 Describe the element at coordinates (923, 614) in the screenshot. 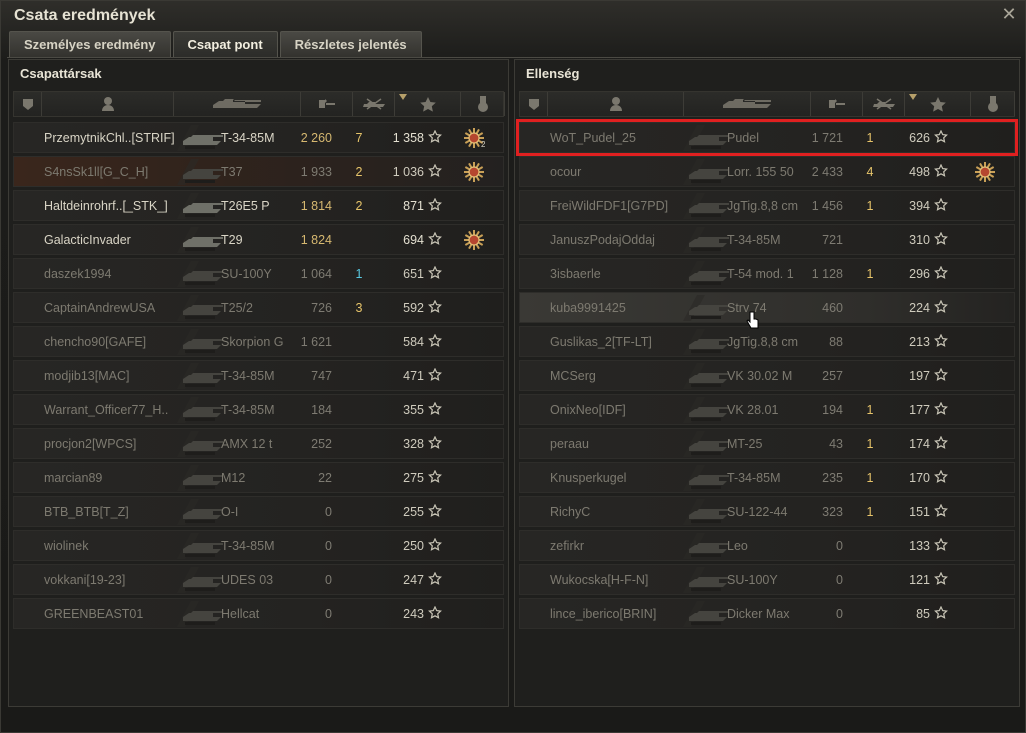

I see `score-value: 85` at that location.